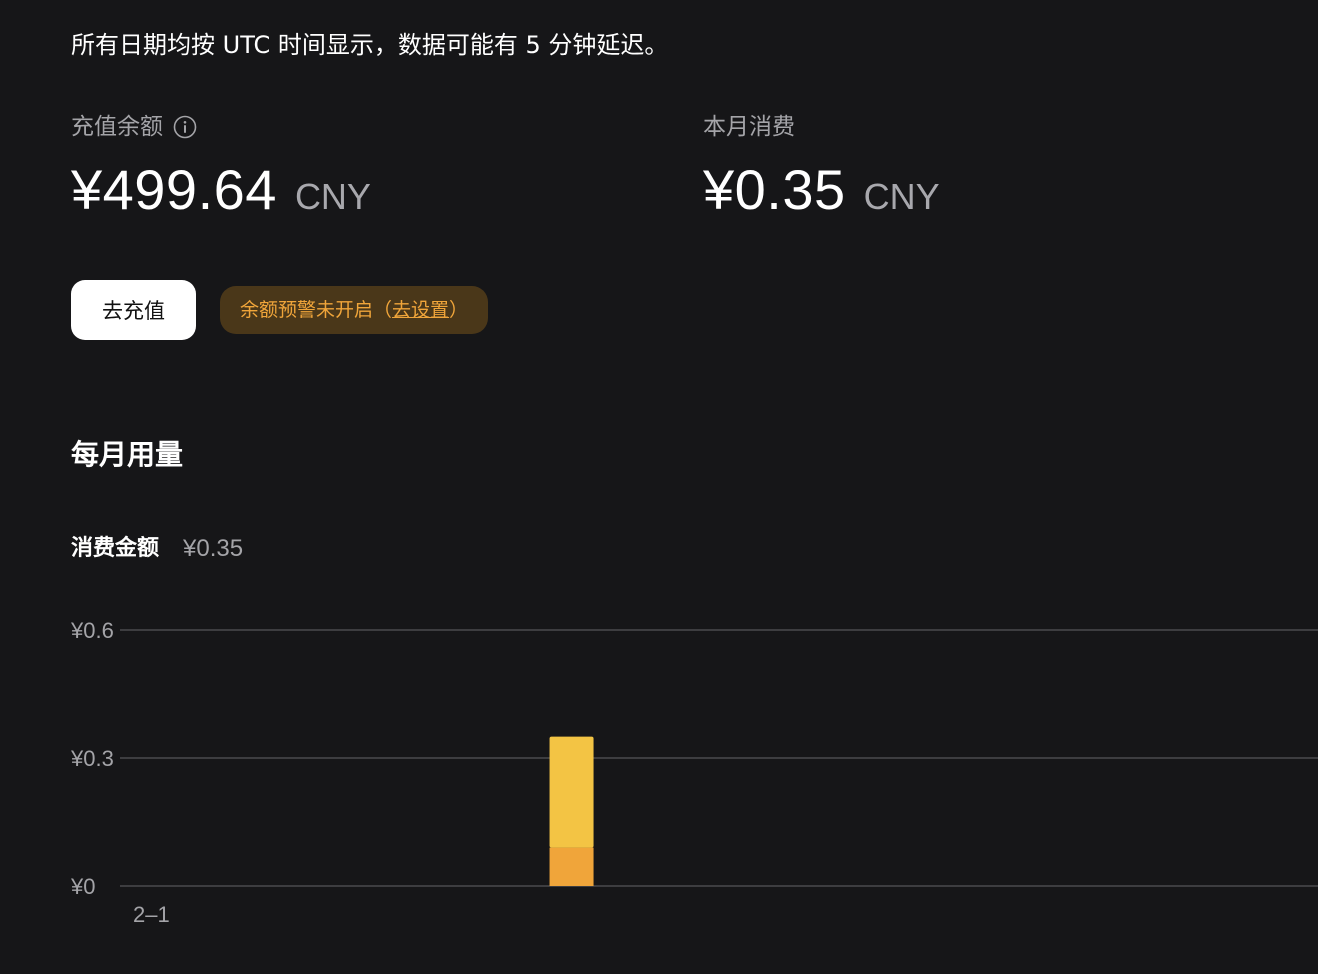  What do you see at coordinates (316, 310) in the screenshot?
I see `alert-prefix: 余额预警未开启（` at bounding box center [316, 310].